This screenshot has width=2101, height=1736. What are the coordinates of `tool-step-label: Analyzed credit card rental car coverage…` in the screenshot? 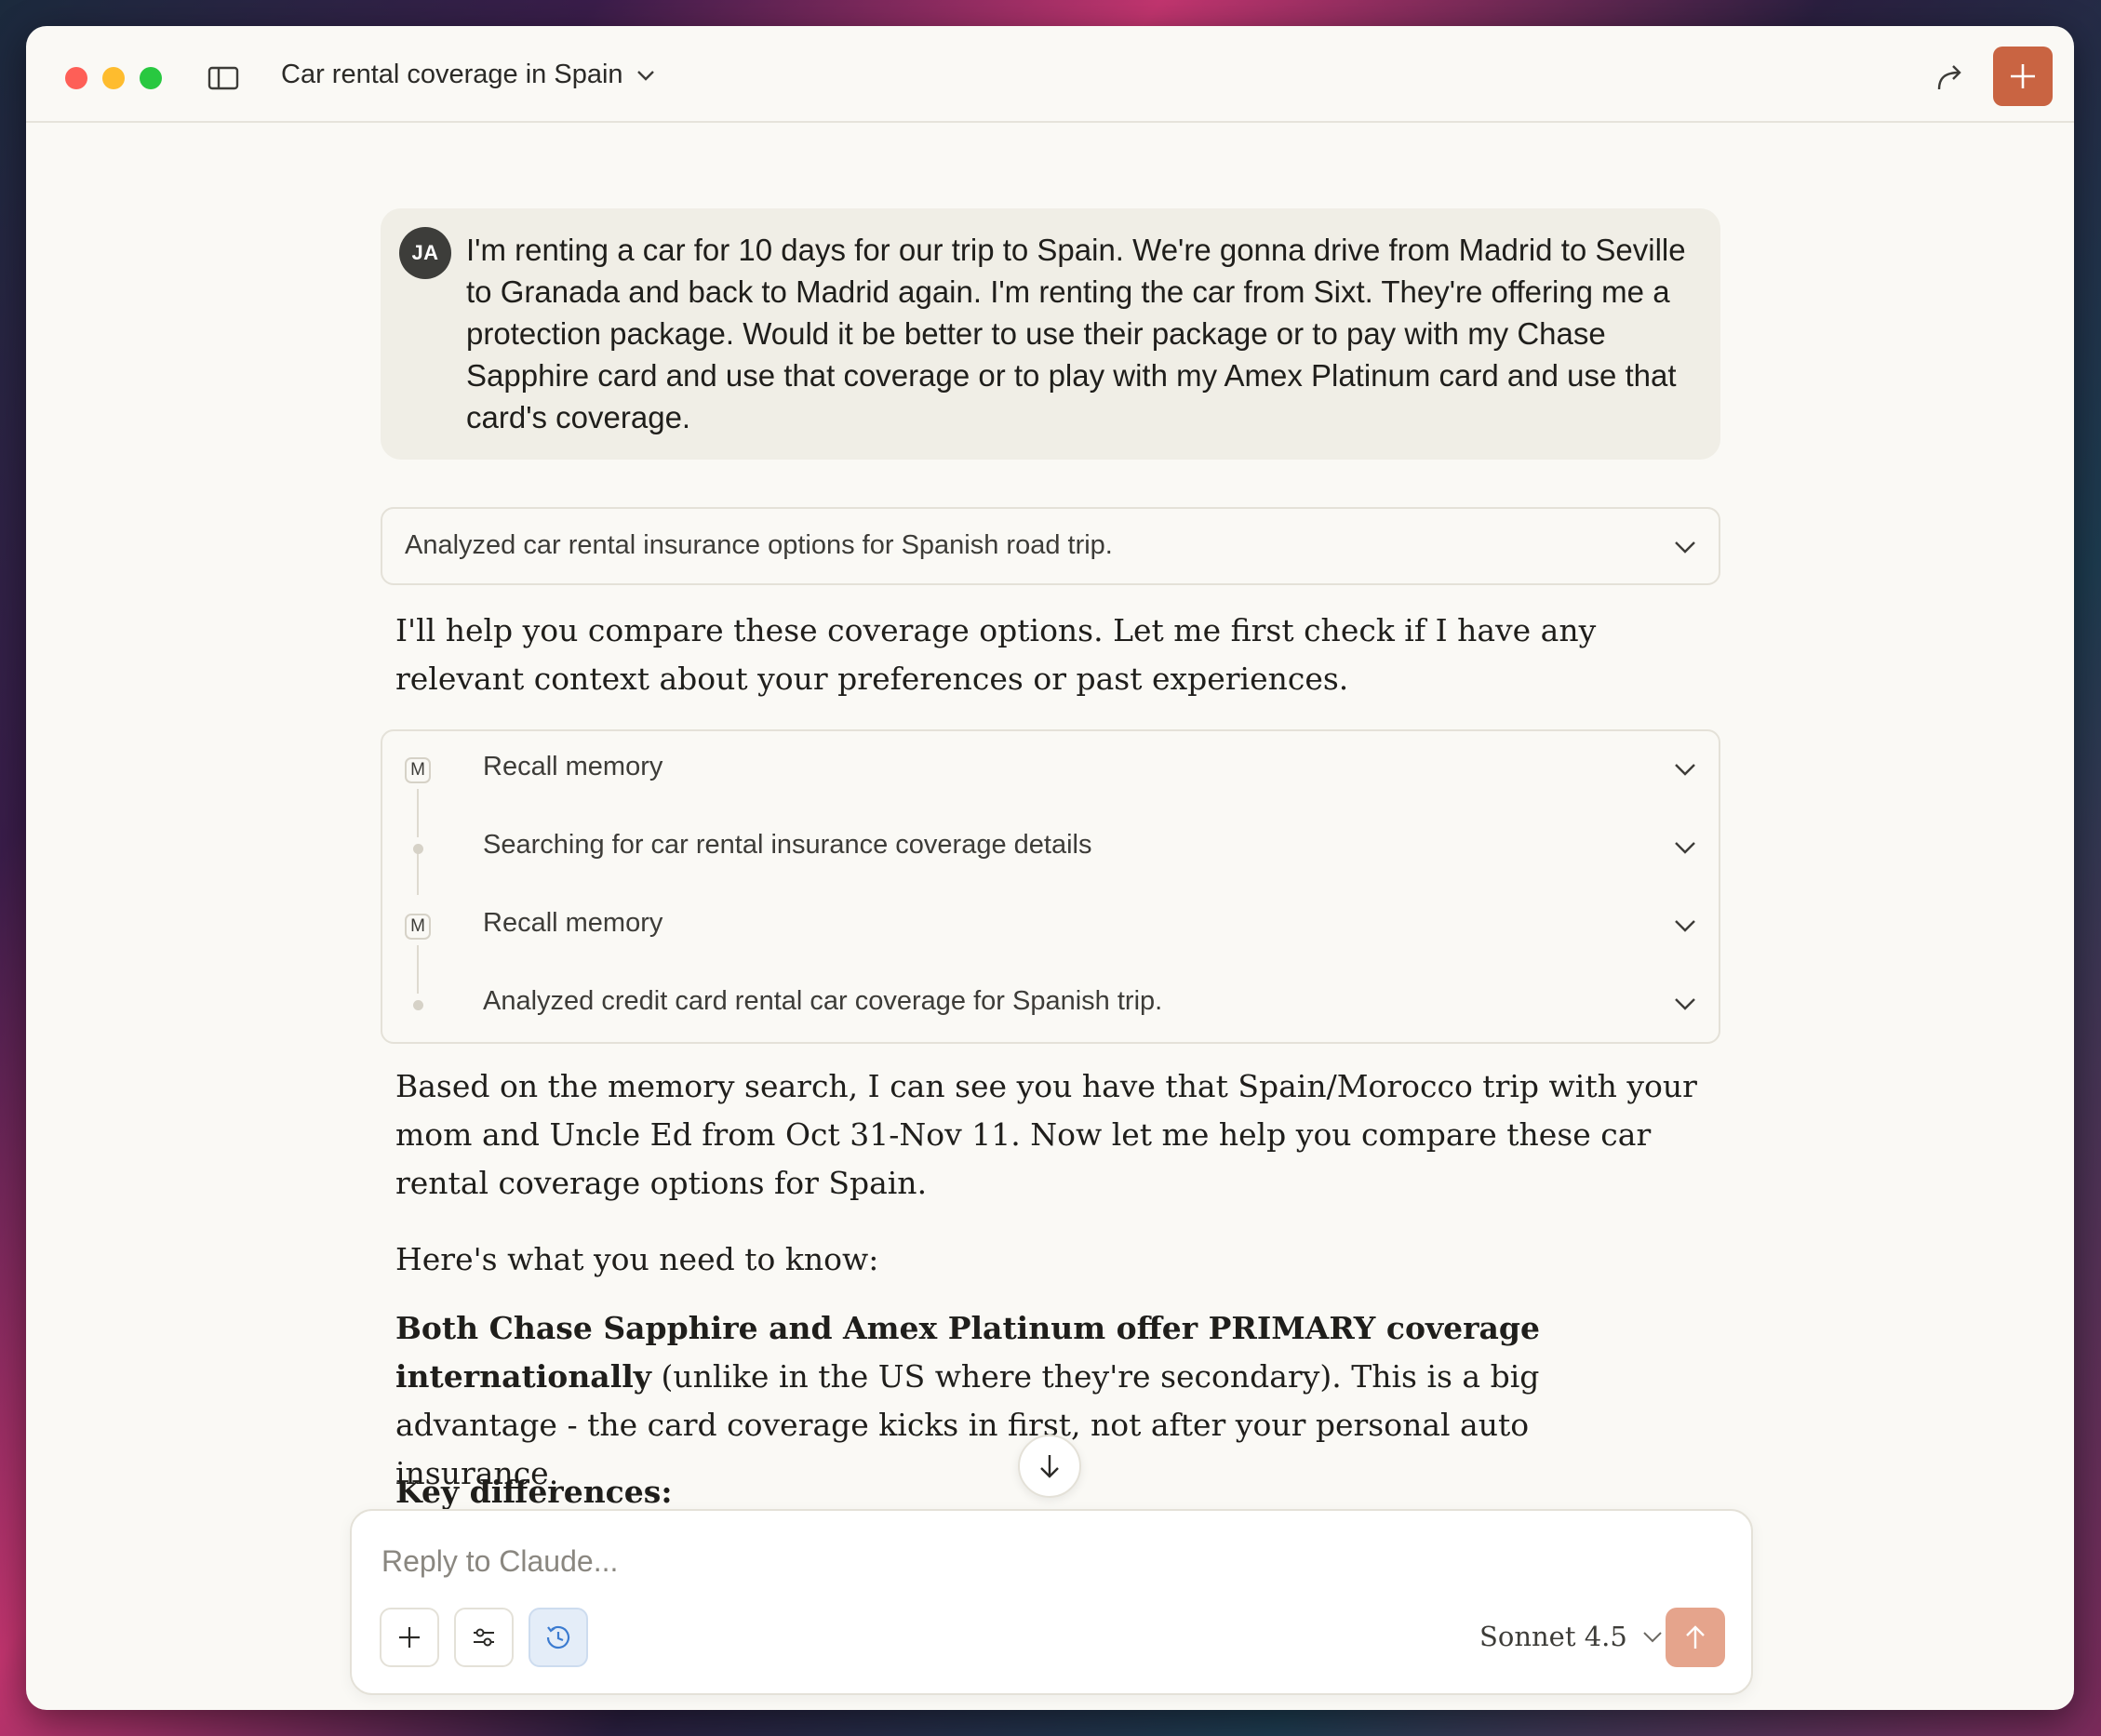 It's located at (823, 1001).